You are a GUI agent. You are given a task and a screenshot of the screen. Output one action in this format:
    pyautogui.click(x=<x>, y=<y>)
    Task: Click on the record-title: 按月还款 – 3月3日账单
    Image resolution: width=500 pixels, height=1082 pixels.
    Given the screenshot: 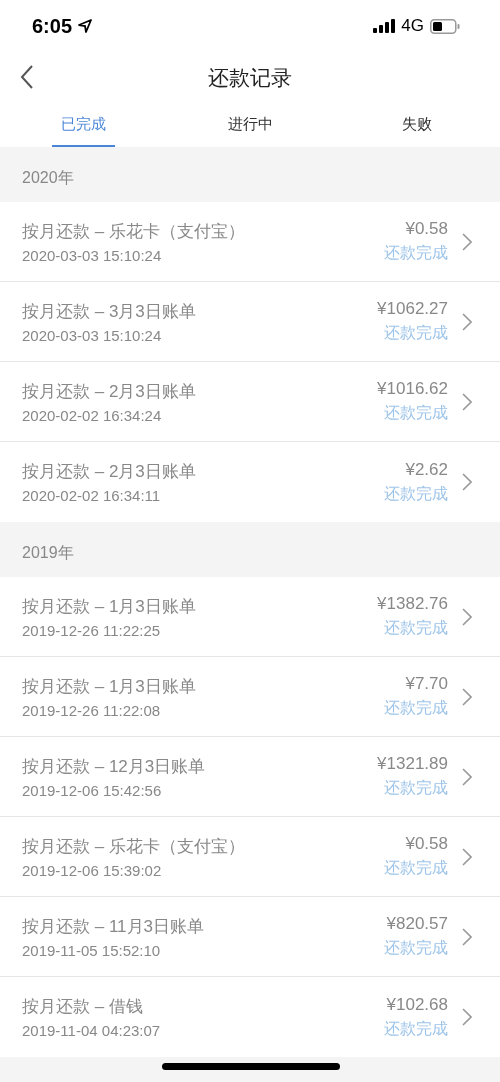 What is the action you would take?
    pyautogui.click(x=109, y=311)
    